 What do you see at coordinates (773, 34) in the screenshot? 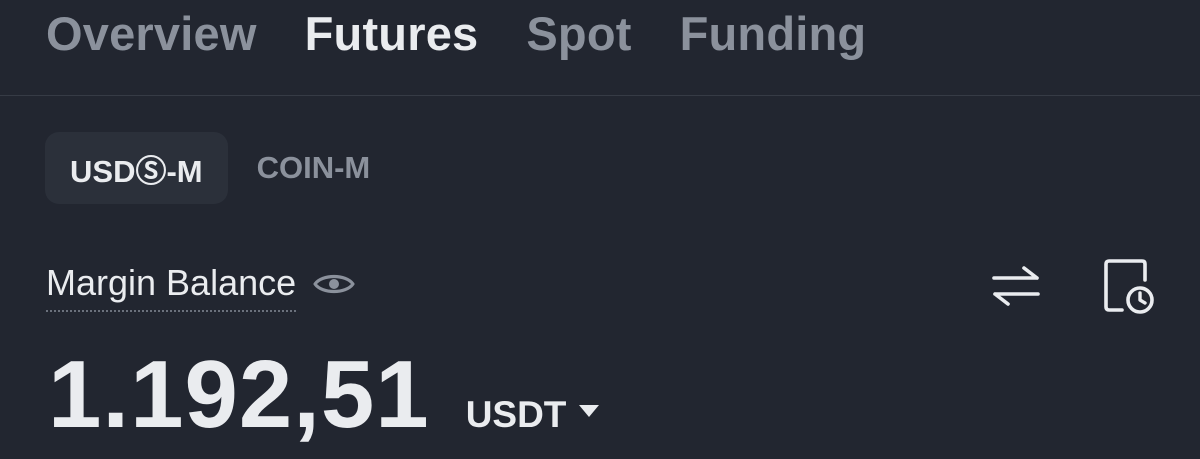
I see `tab-funding: Funding` at bounding box center [773, 34].